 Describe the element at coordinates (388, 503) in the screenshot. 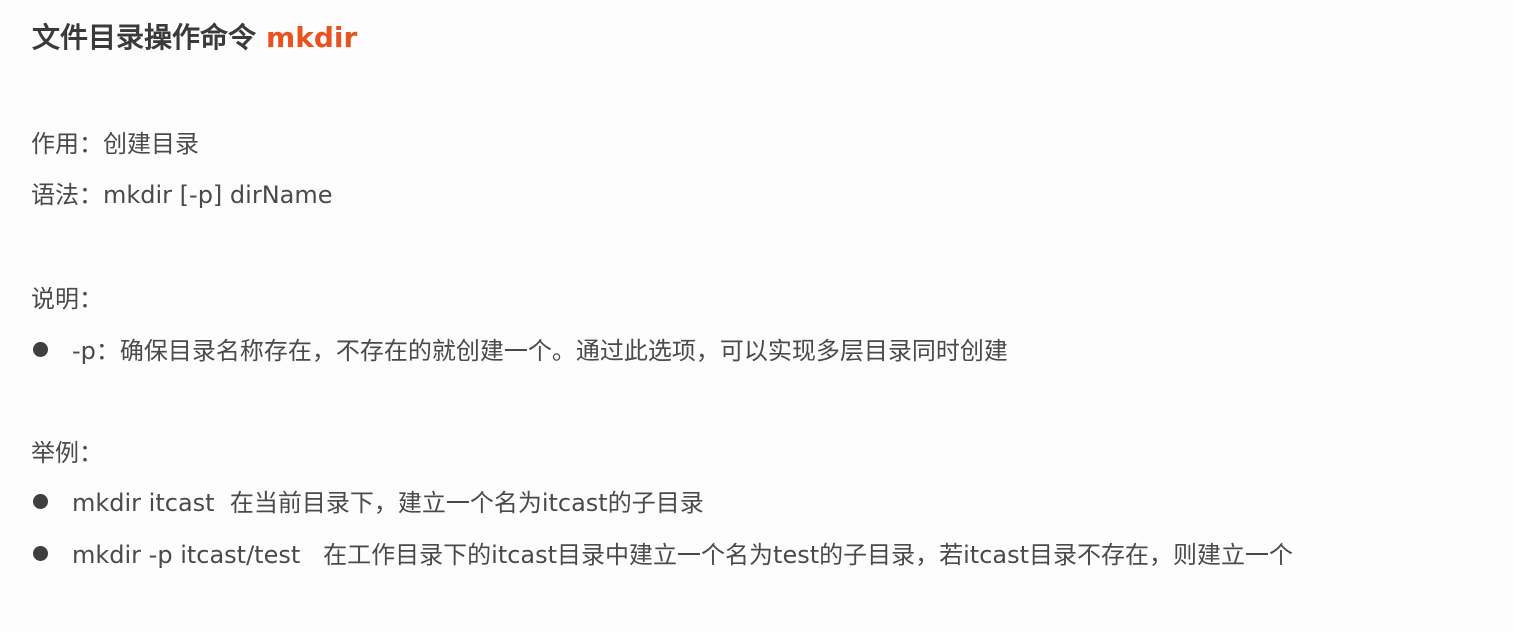

I see `example-item-text: mkdir itcast 在当前目录下，建立一个名为itcast的子目录` at that location.